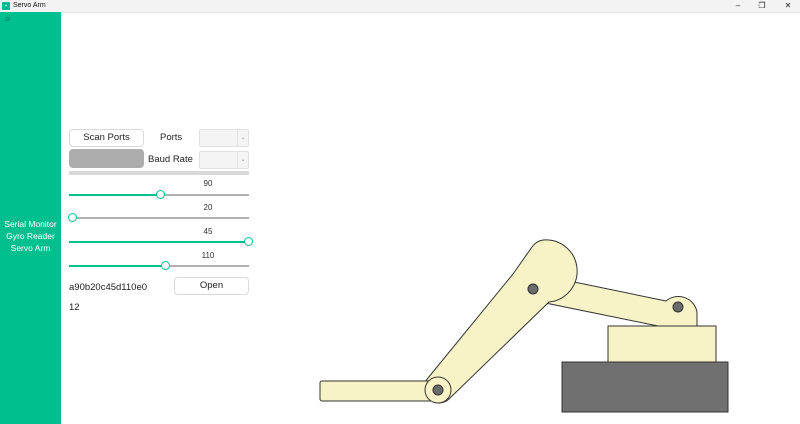  I want to click on wrist-joint-icon, so click(438, 390).